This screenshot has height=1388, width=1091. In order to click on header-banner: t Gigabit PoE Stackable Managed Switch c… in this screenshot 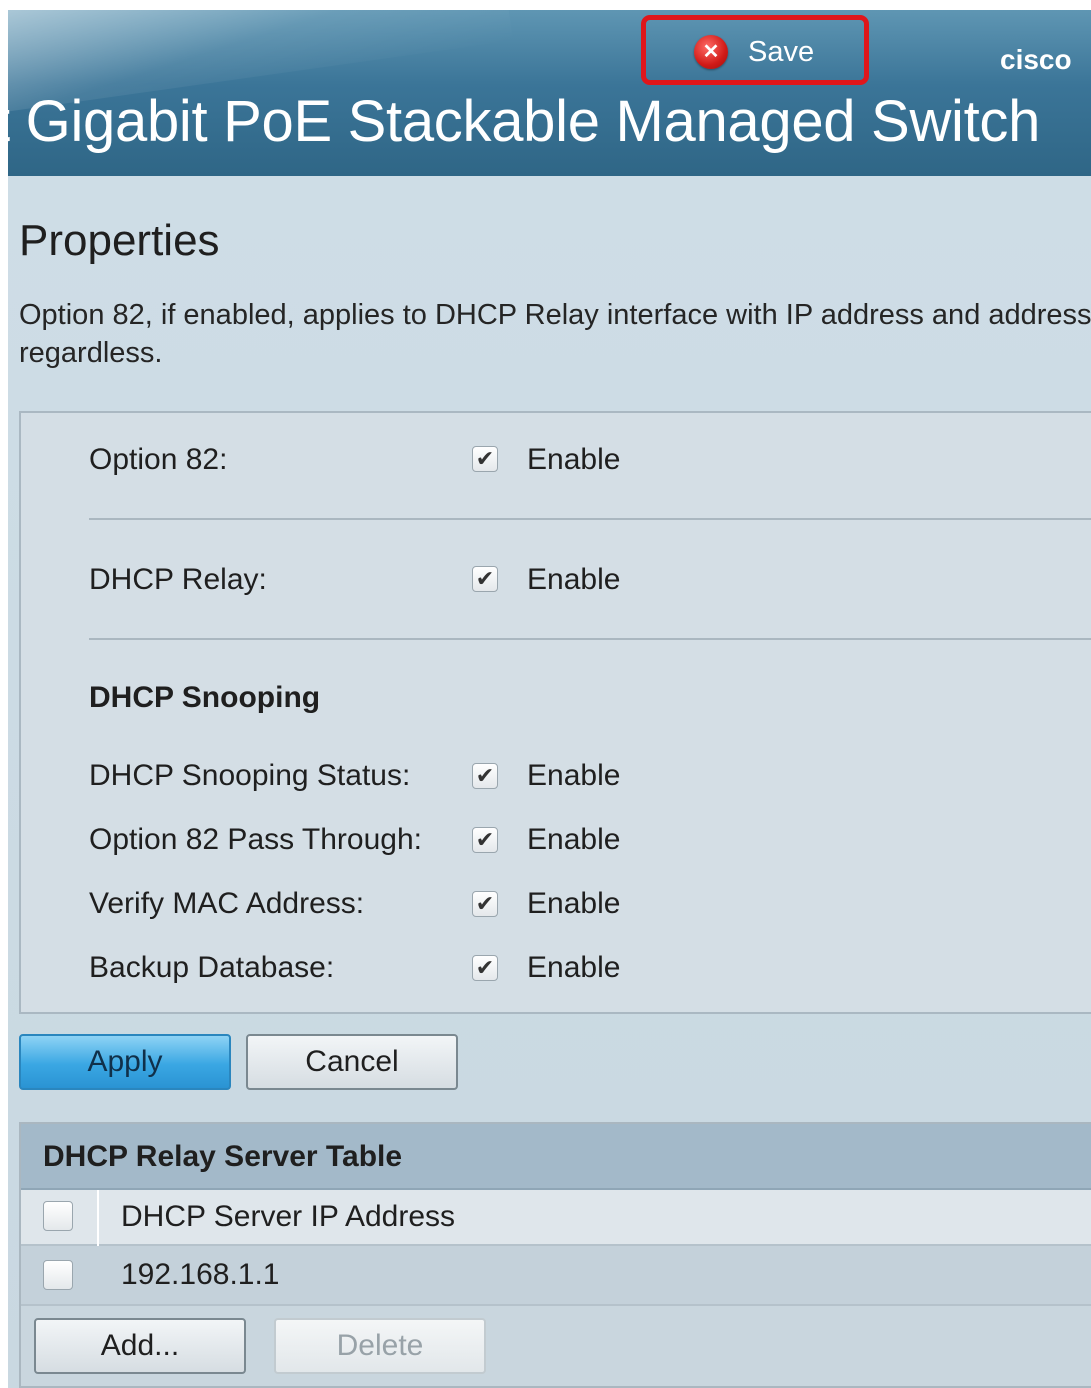, I will do `click(549, 93)`.